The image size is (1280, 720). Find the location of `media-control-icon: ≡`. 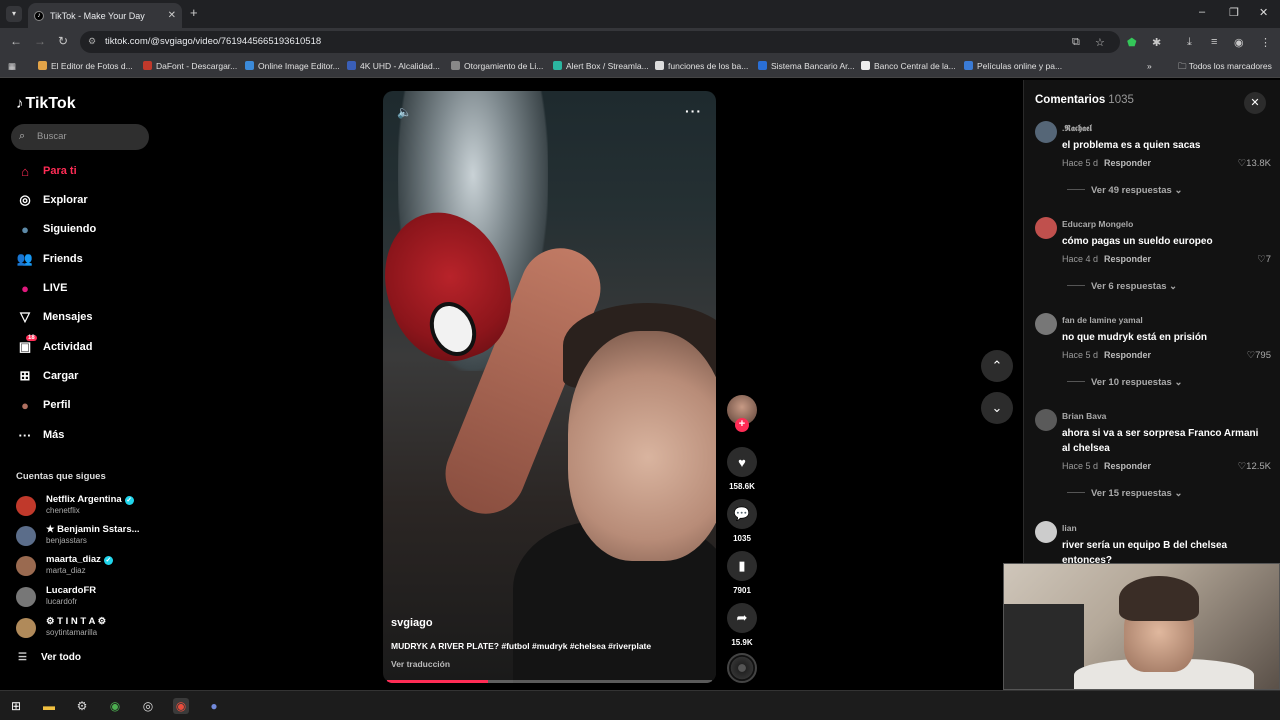

media-control-icon: ≡ is located at coordinates (1214, 42).